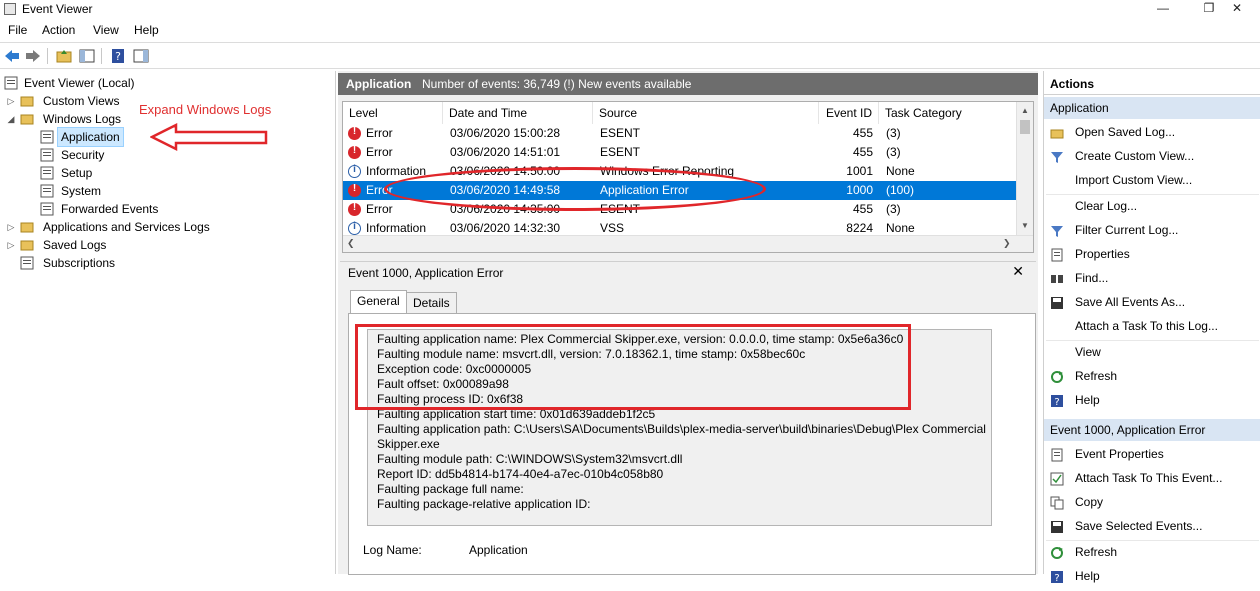  What do you see at coordinates (12, 56) in the screenshot?
I see `back-arrow-icon` at bounding box center [12, 56].